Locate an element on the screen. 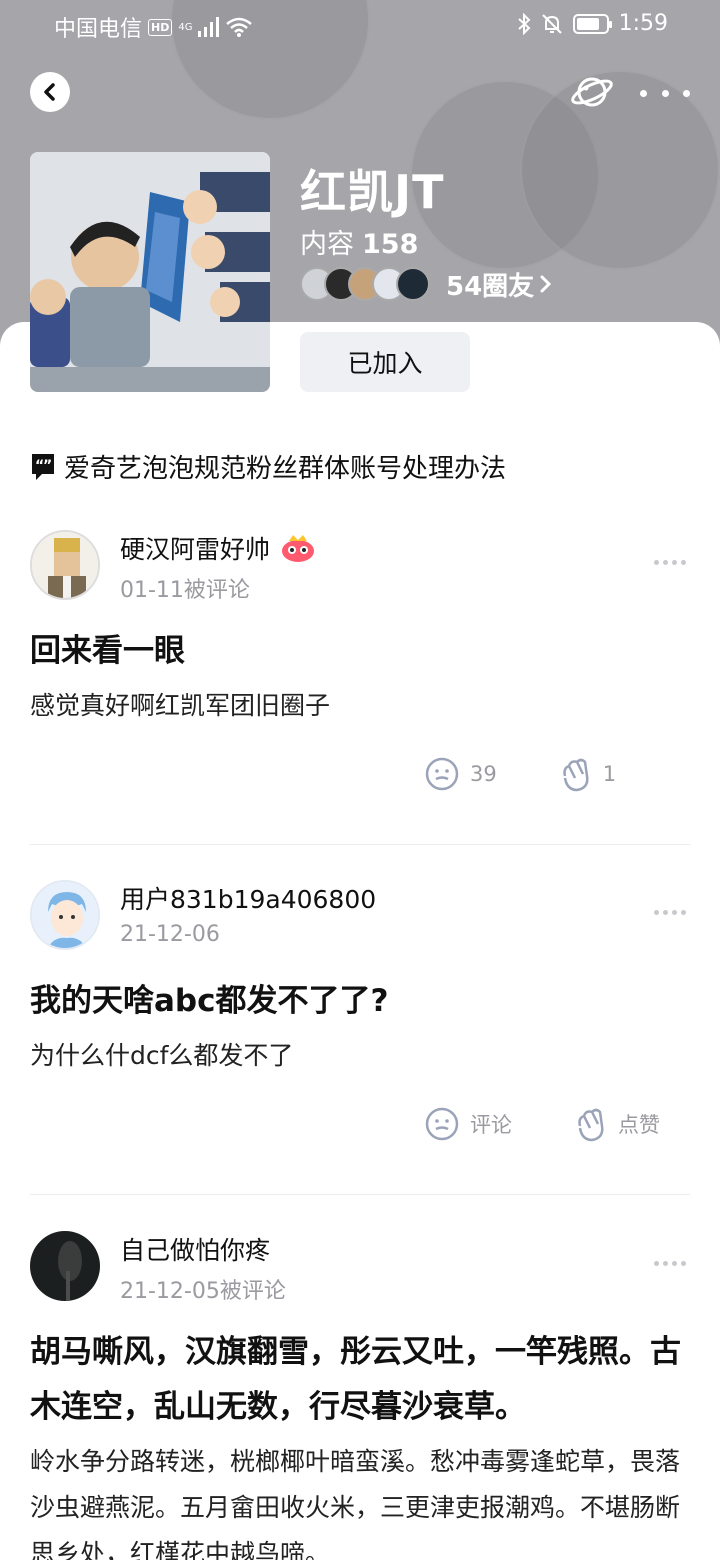  comment-button: 39 is located at coordinates (460, 774).